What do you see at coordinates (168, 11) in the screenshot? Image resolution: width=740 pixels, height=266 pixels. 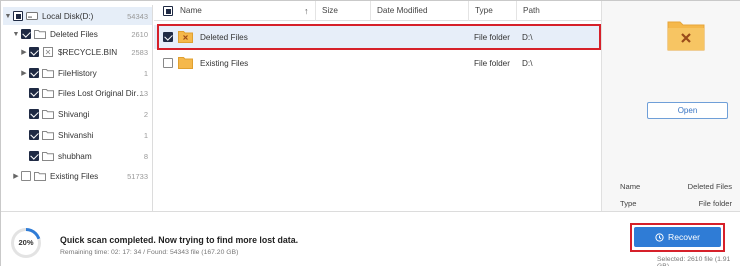 I see `select-all-checkbox` at bounding box center [168, 11].